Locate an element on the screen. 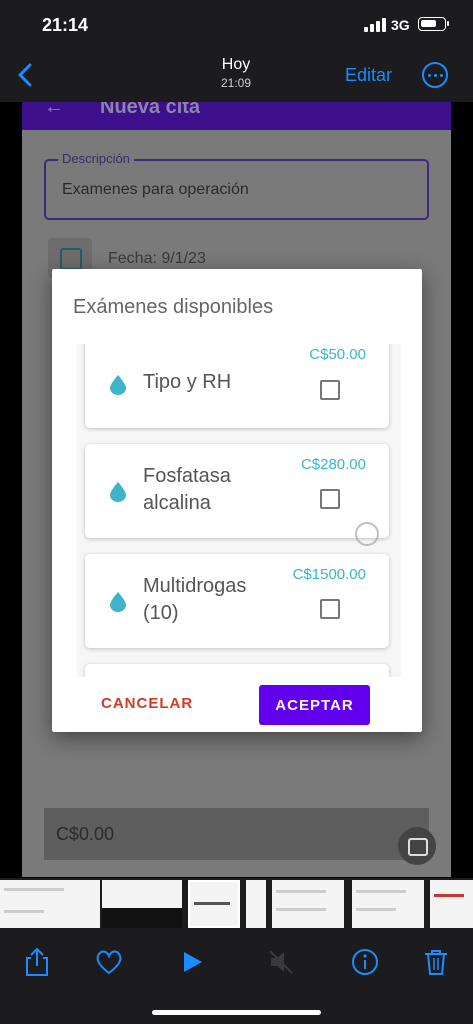 This screenshot has height=1024, width=473. heart-icon is located at coordinates (109, 962).